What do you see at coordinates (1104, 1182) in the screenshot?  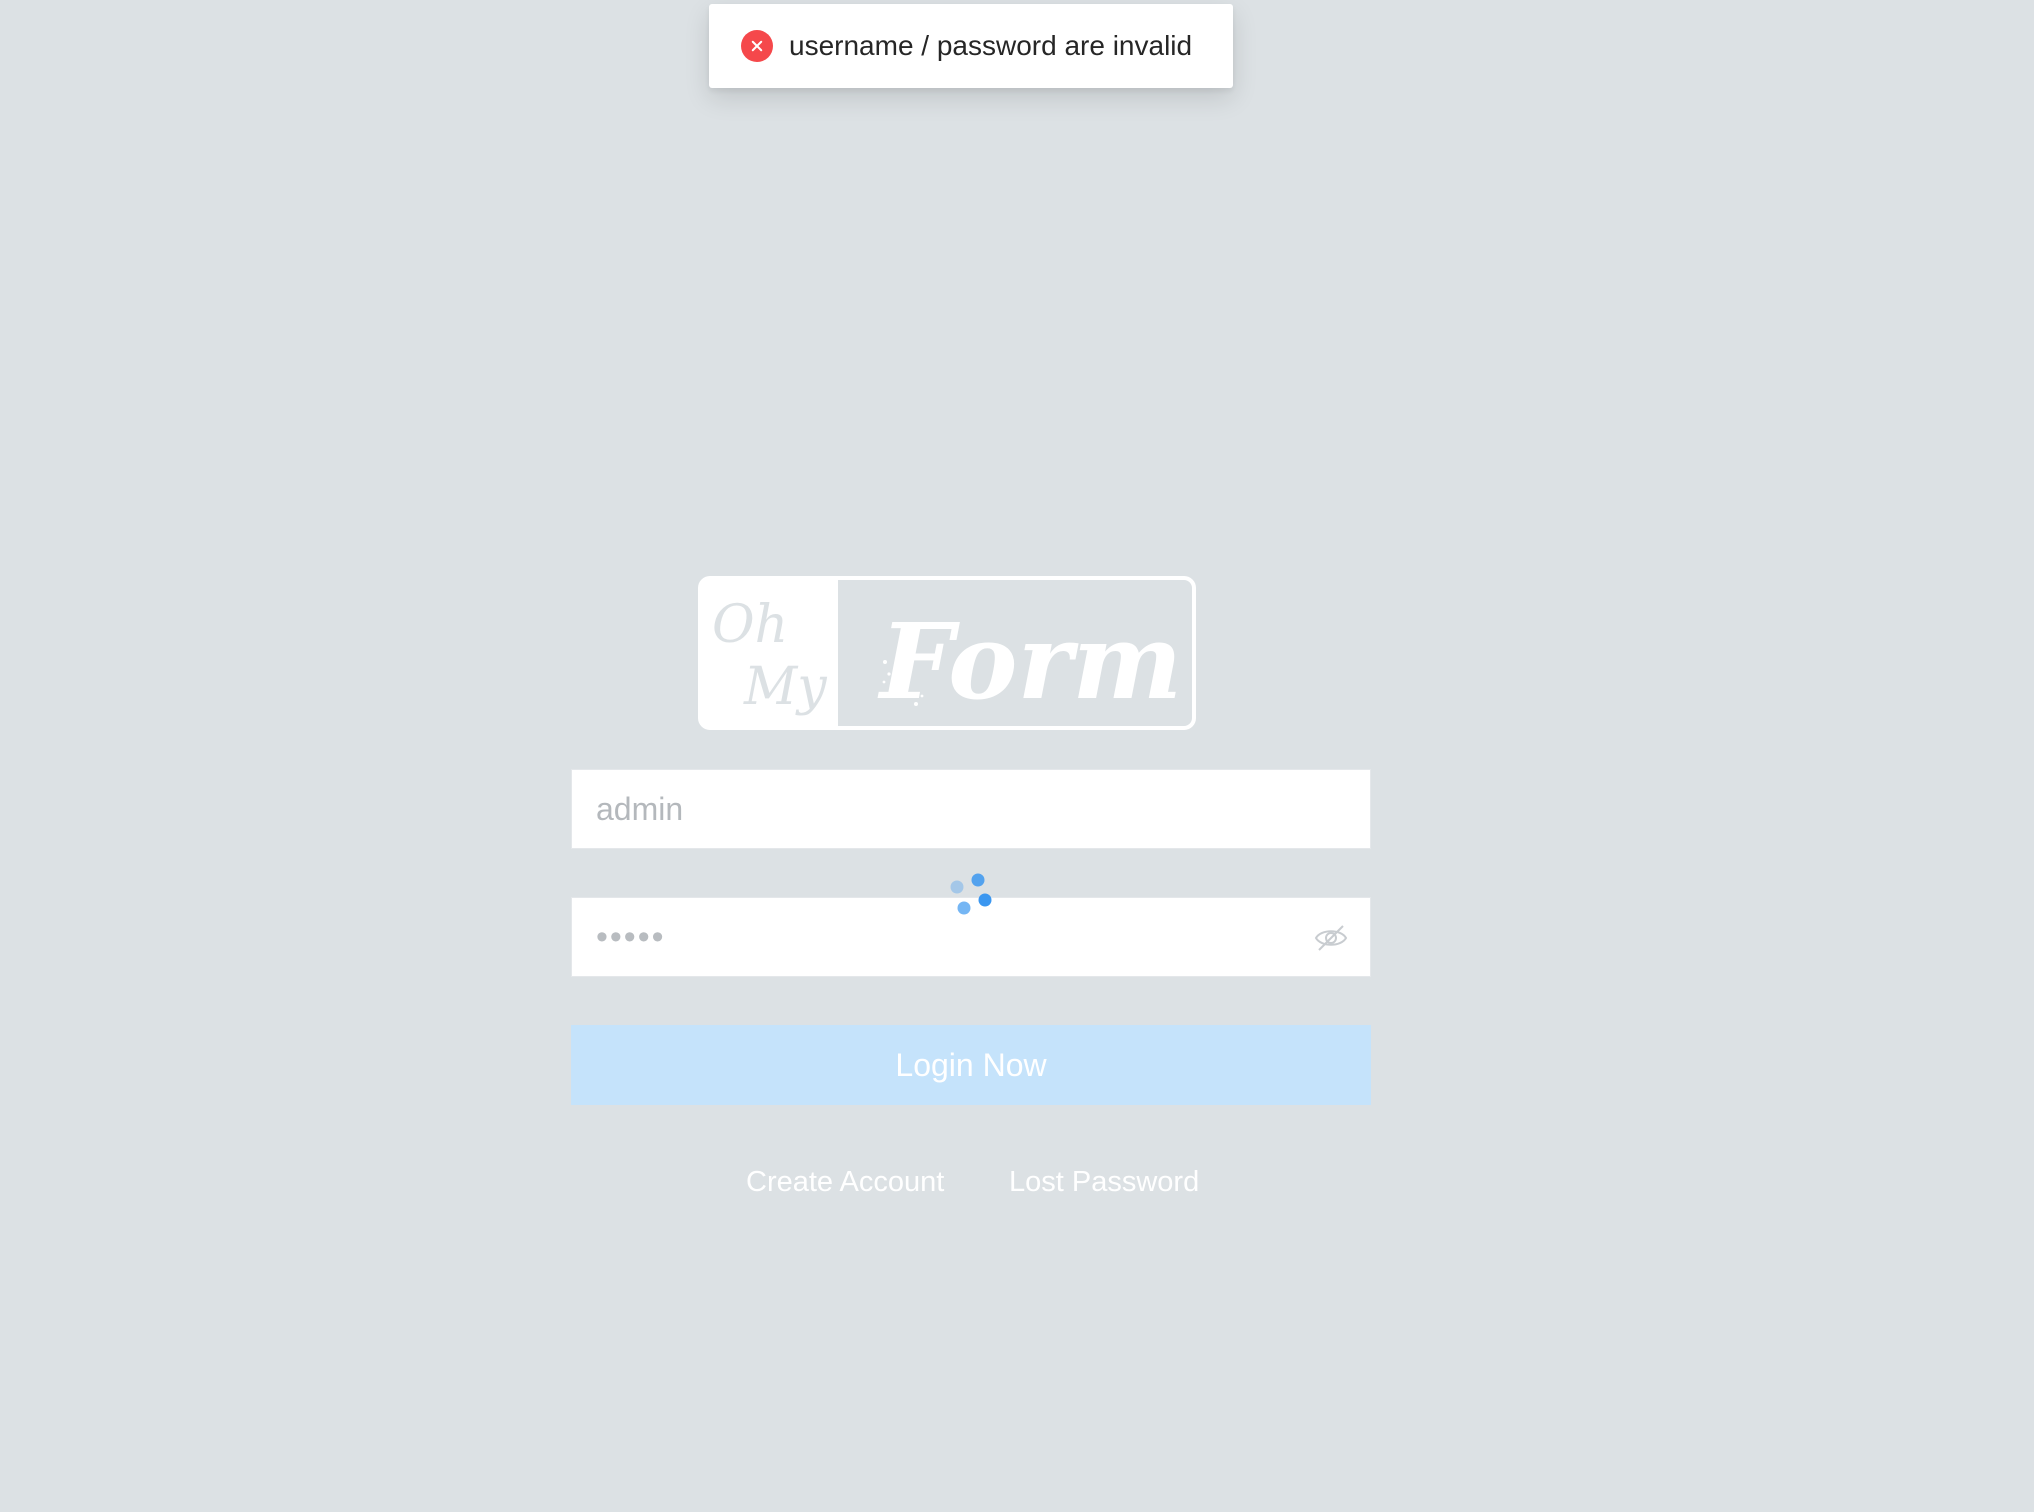 I see `lost-password-link: Lost Password` at bounding box center [1104, 1182].